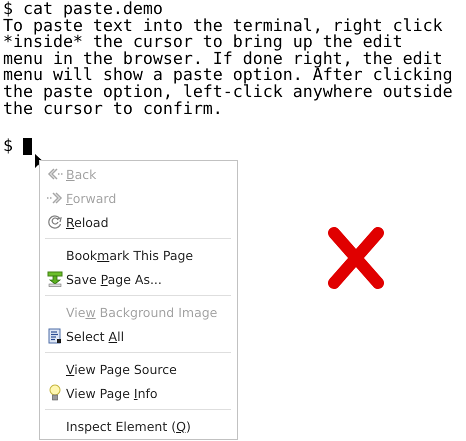 Image resolution: width=466 pixels, height=441 pixels. What do you see at coordinates (223, 59) in the screenshot?
I see `terminal-line: menu in the browser. If done right, the edit` at bounding box center [223, 59].